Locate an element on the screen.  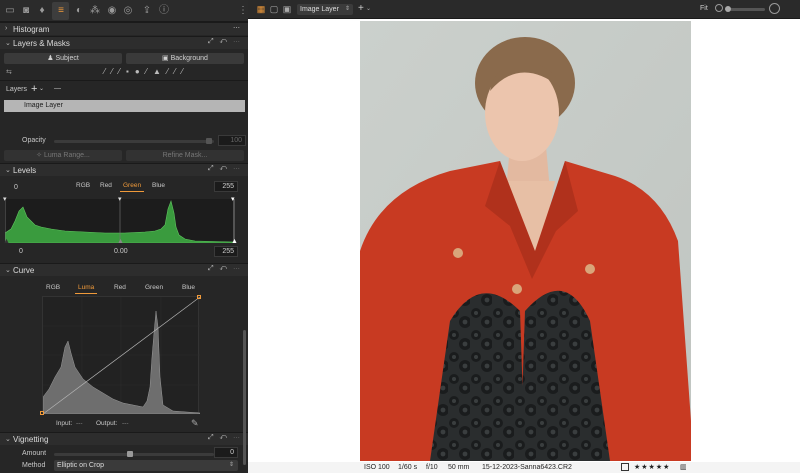
panel-scrollbar is located at coordinates (244, 397).